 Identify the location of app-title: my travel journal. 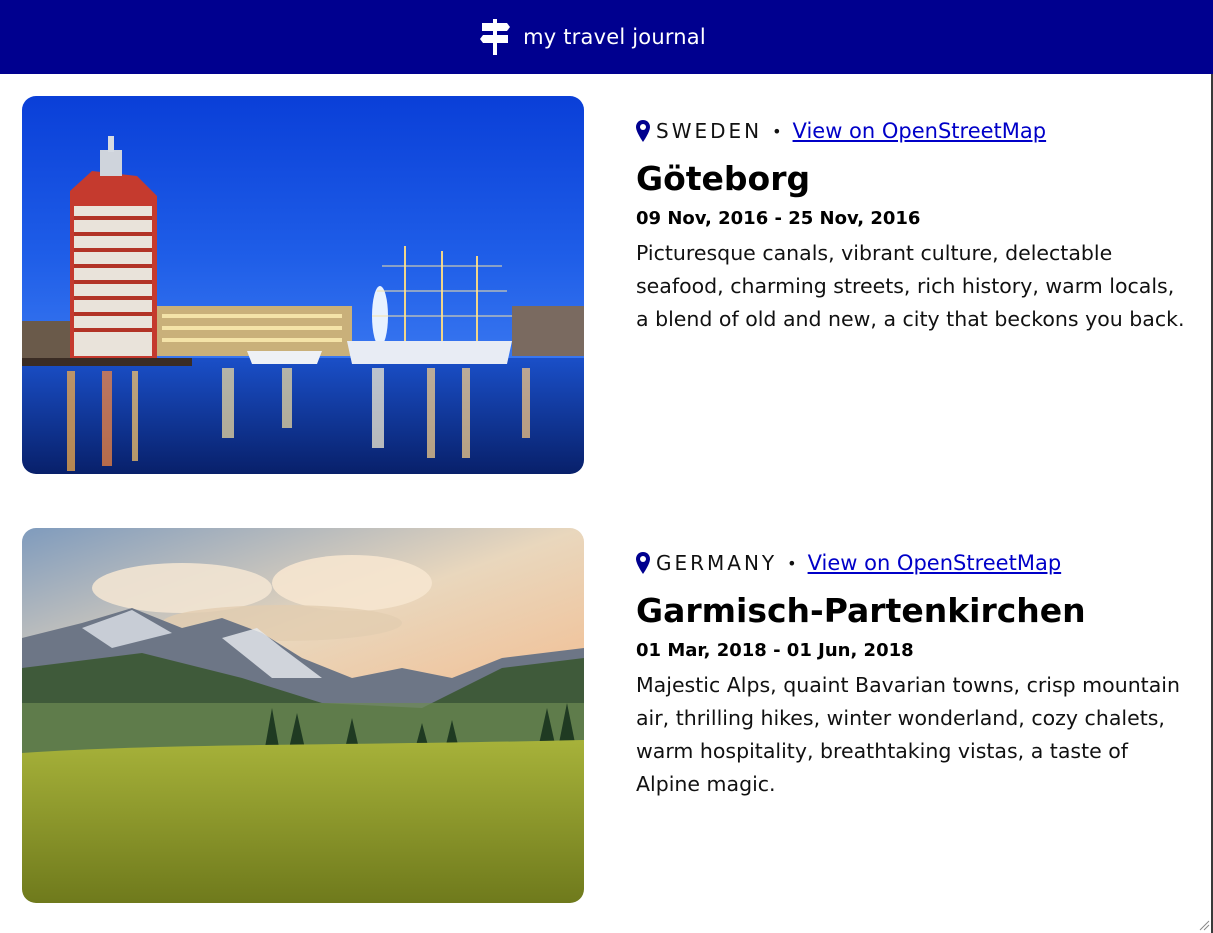
(614, 37).